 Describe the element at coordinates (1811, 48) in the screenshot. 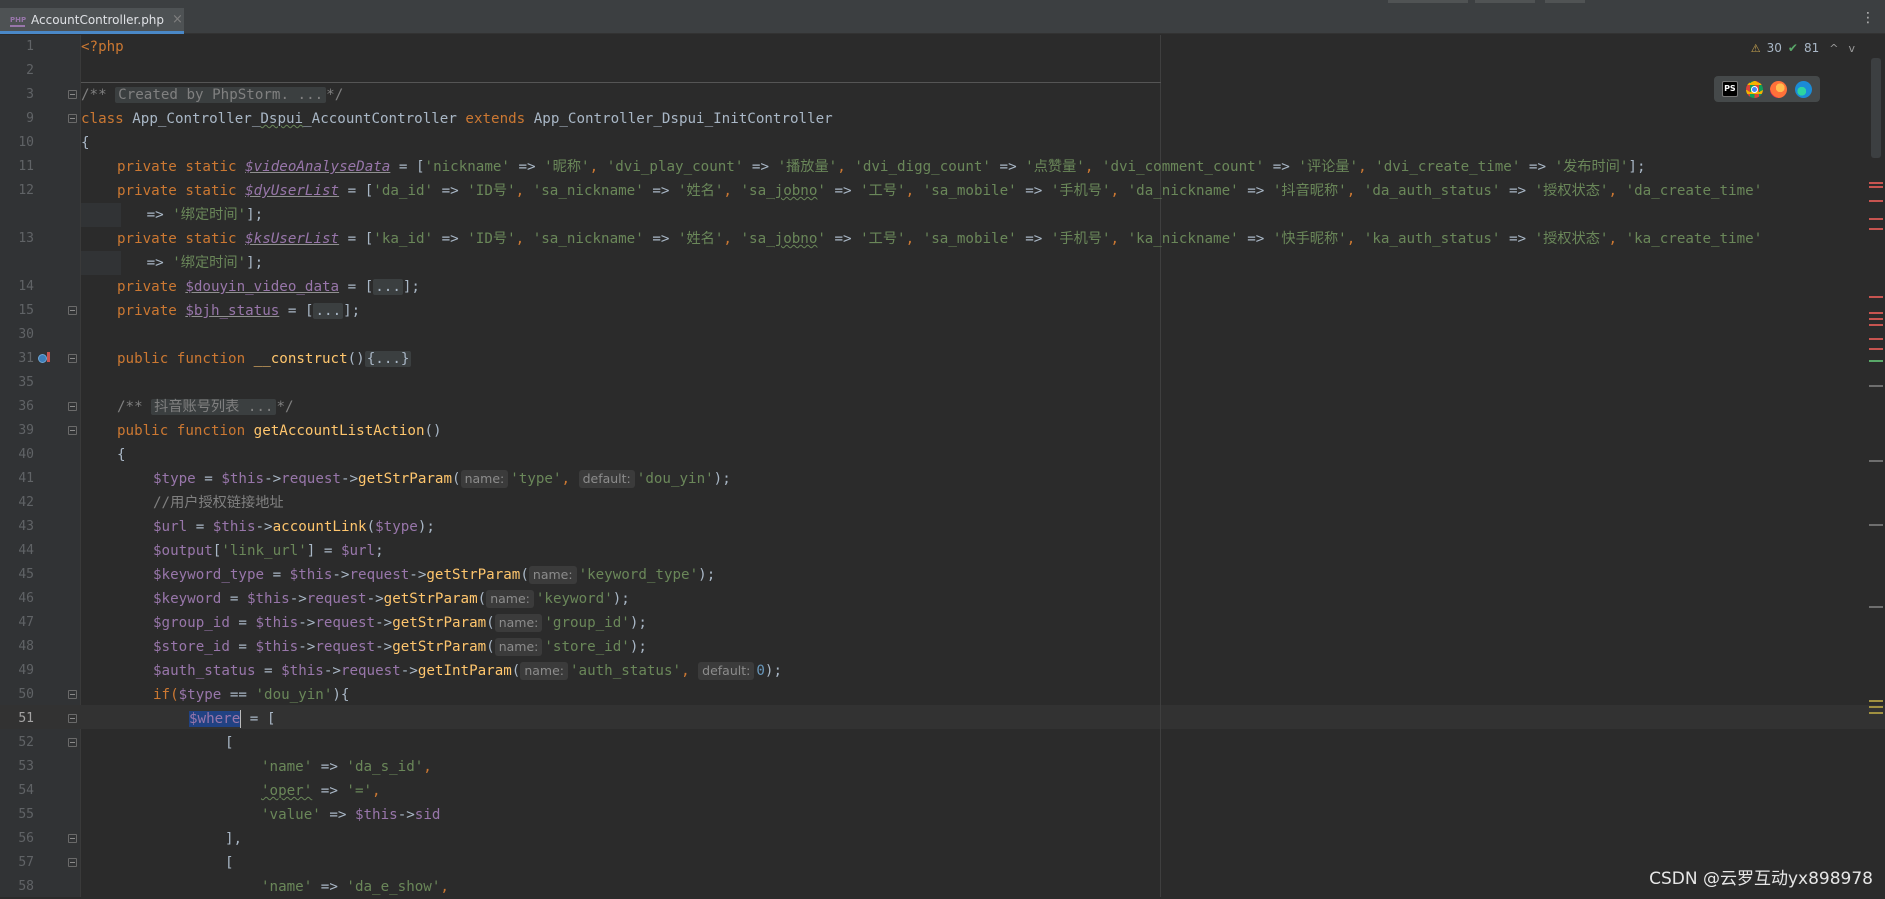

I see `weak-warning-count: 81` at that location.